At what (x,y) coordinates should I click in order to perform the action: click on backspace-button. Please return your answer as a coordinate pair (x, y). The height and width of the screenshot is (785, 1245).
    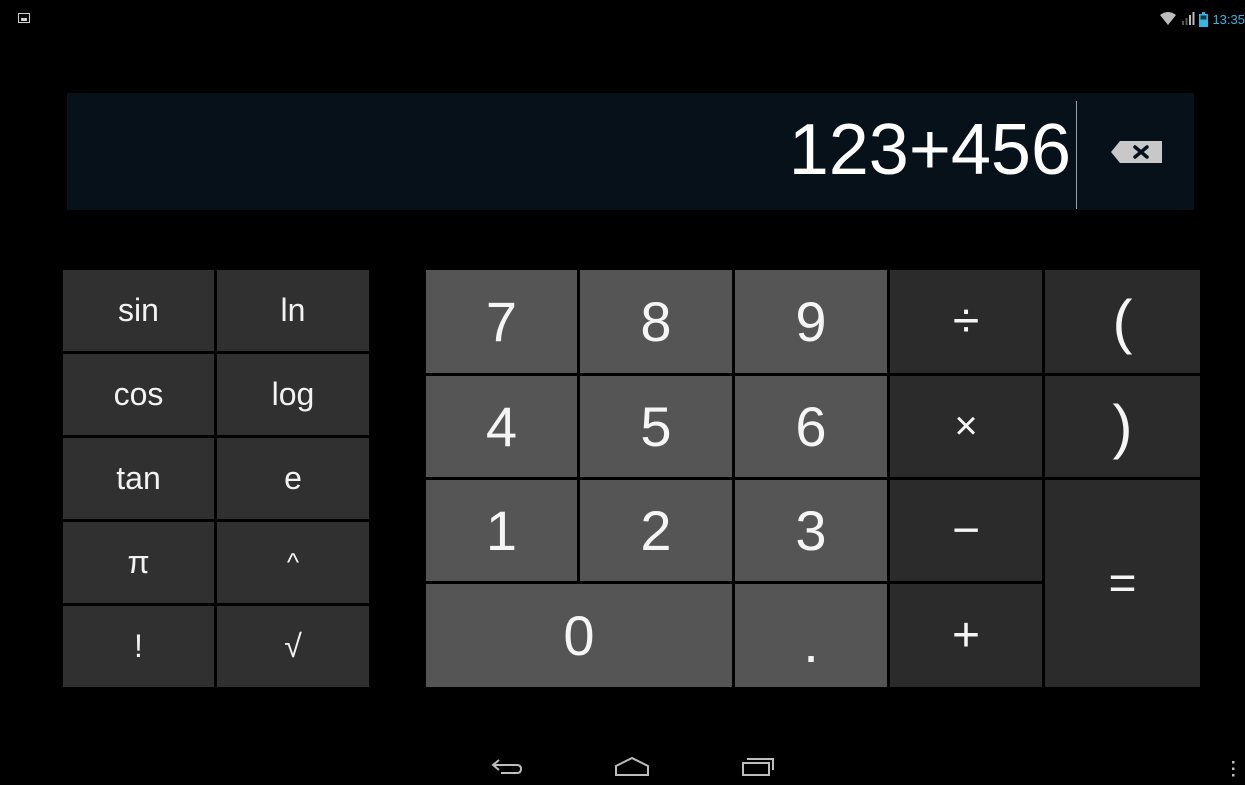
    Looking at the image, I should click on (1138, 152).